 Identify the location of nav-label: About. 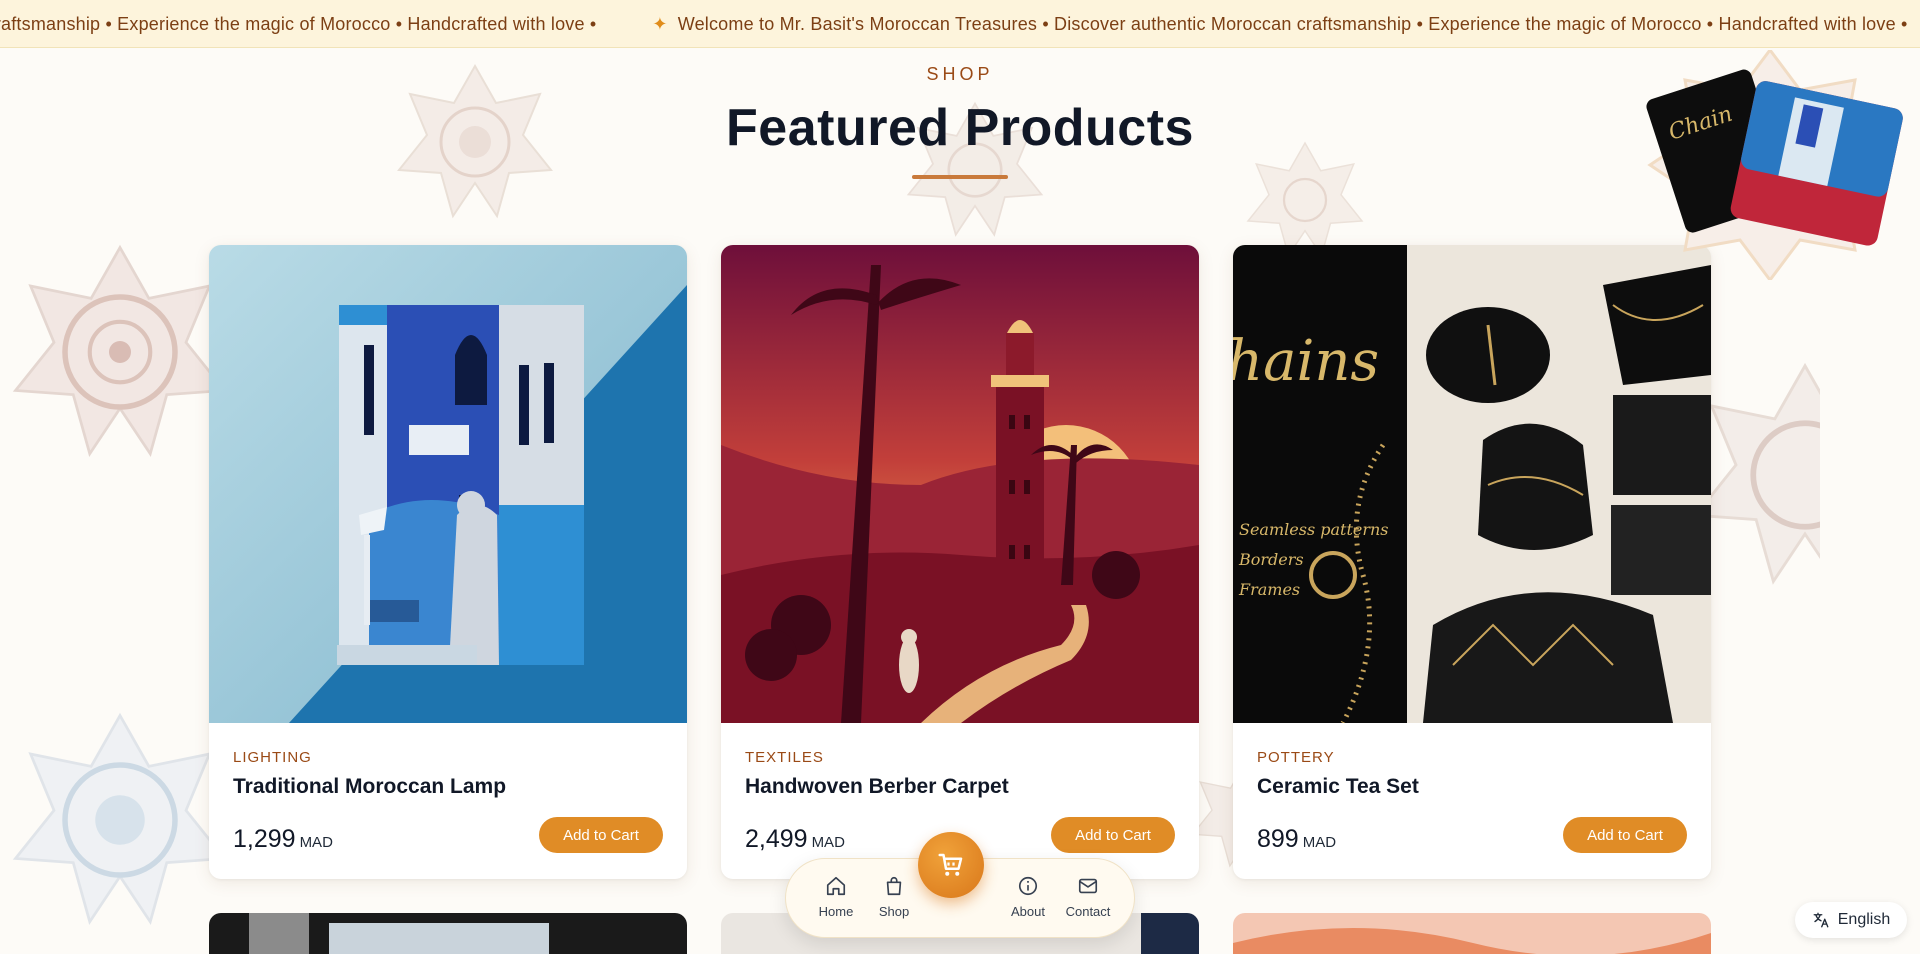
(1028, 911).